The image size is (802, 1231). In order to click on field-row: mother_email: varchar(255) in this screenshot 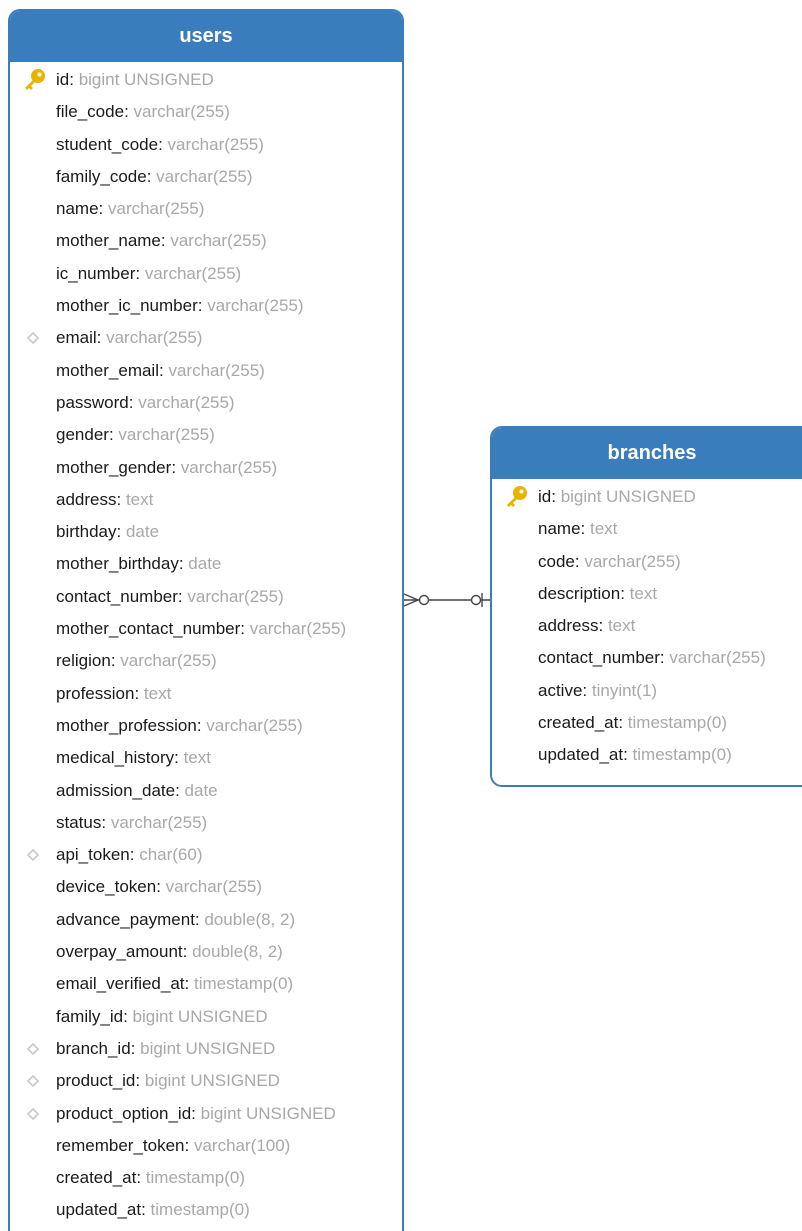, I will do `click(206, 371)`.